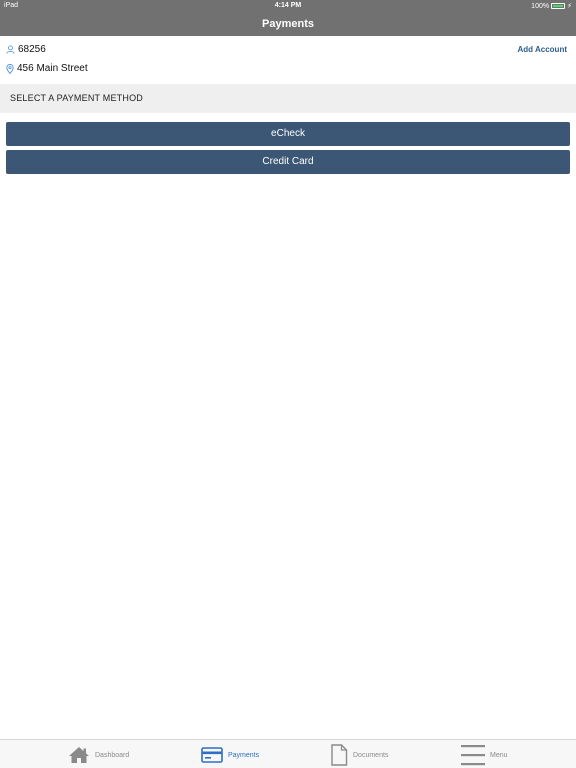 The width and height of the screenshot is (576, 768). What do you see at coordinates (569, 6) in the screenshot?
I see `charging-icon: ⚡` at bounding box center [569, 6].